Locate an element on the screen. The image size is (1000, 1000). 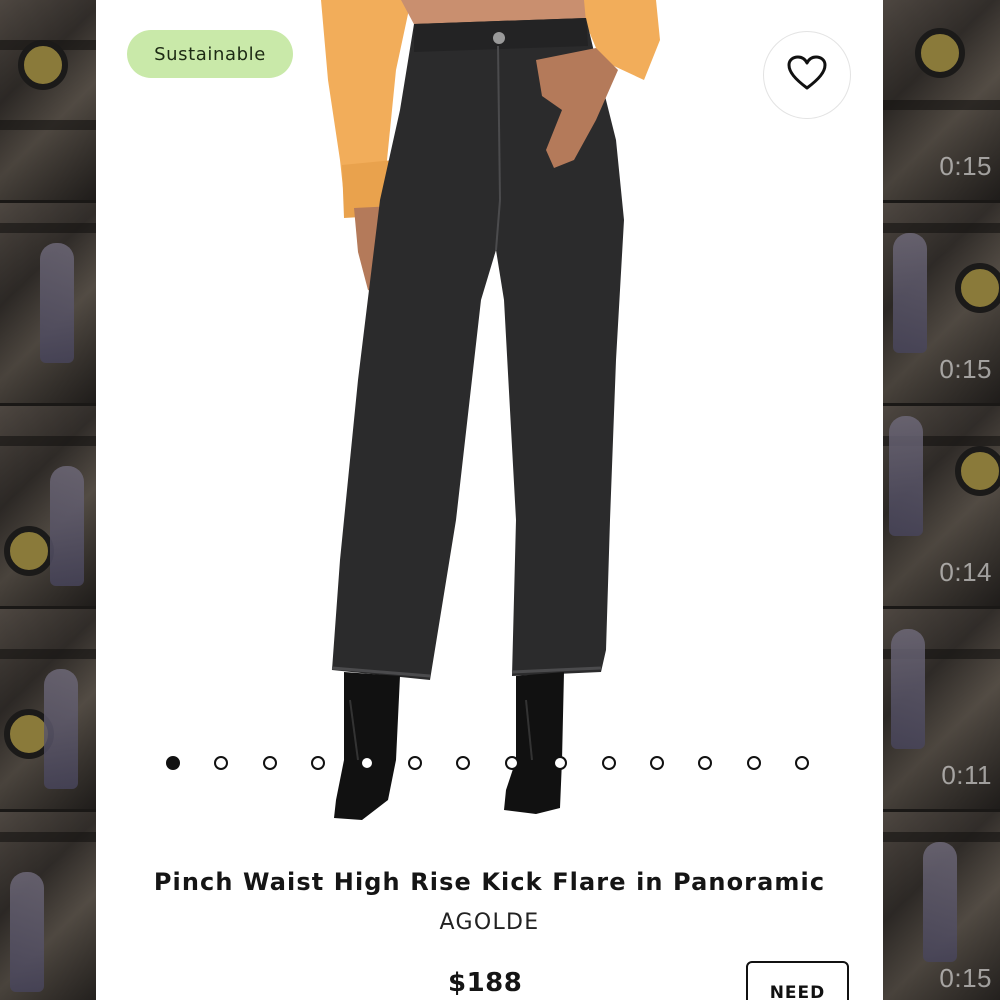
favorite-button is located at coordinates (807, 75).